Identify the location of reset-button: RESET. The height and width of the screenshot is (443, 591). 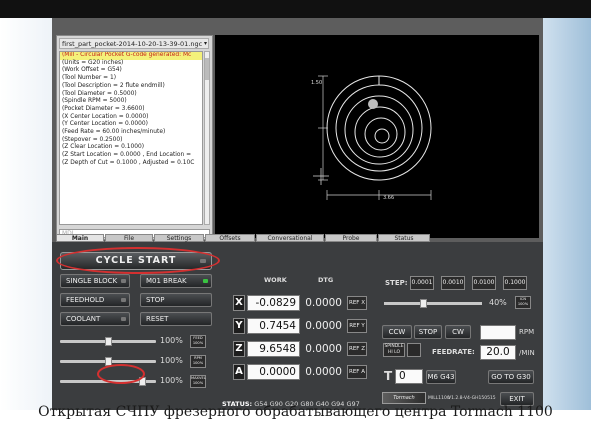
(176, 319).